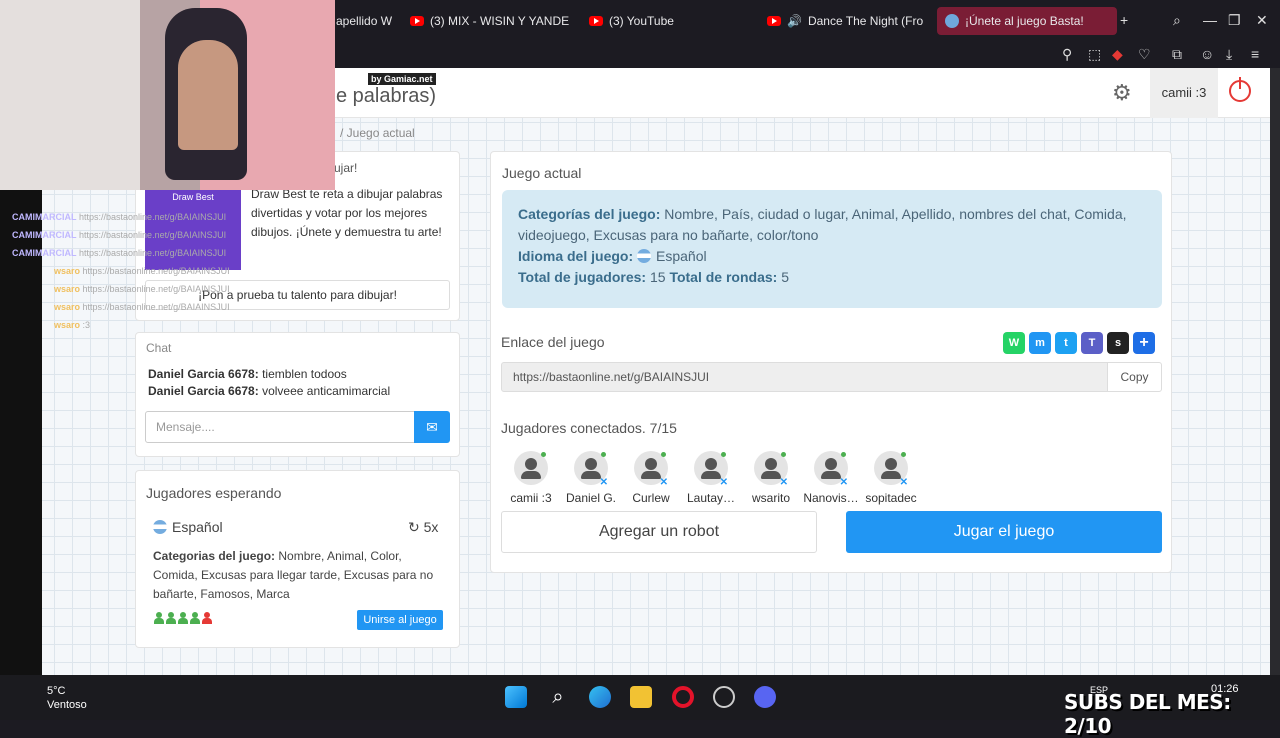  What do you see at coordinates (1144, 343) in the screenshot?
I see `share-more-icon: +` at bounding box center [1144, 343].